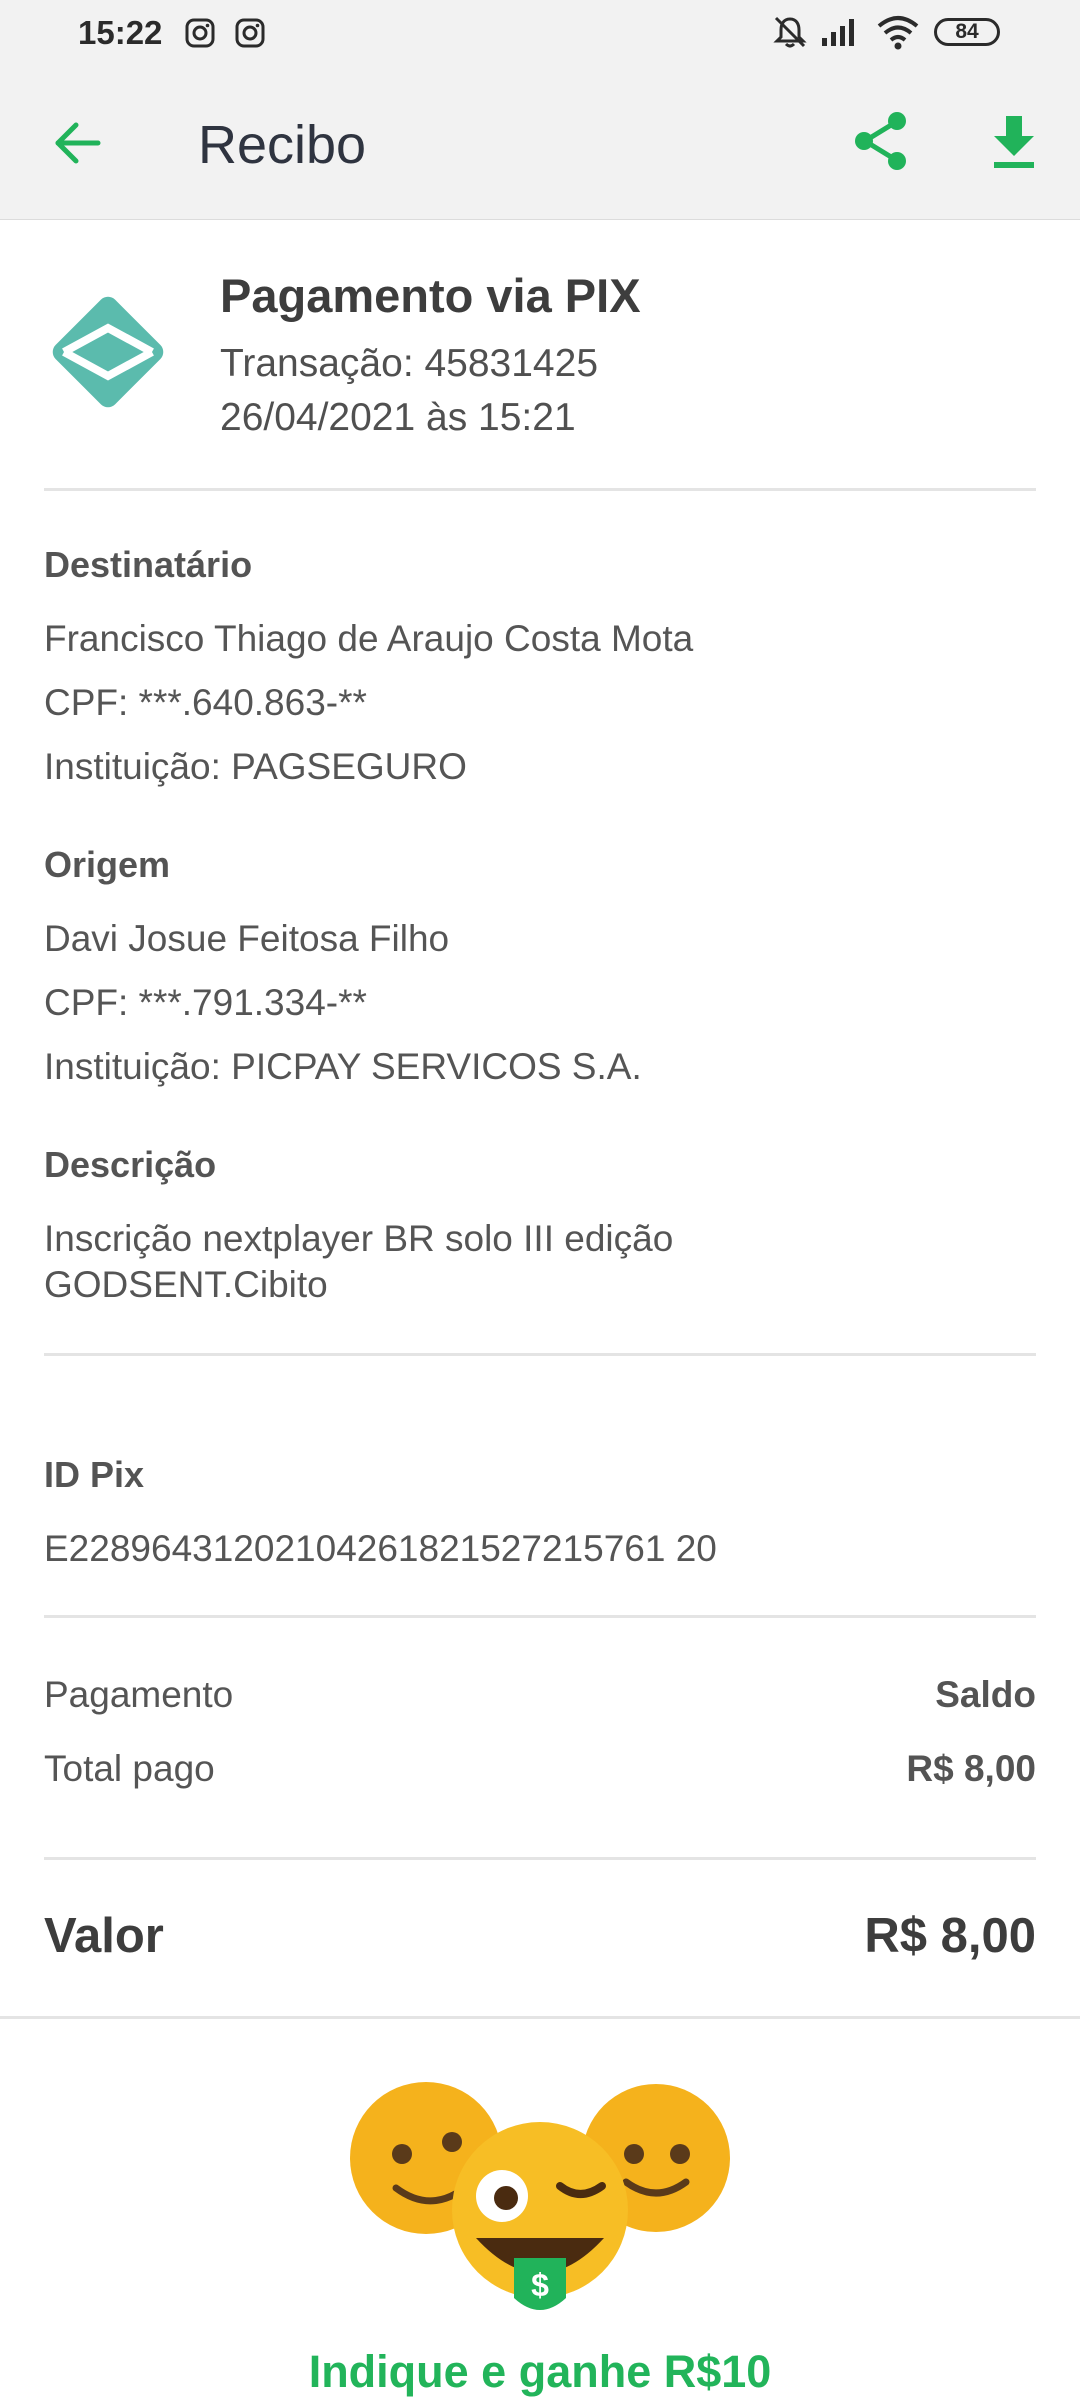 Image resolution: width=1080 pixels, height=2403 pixels. I want to click on descricao-line-2: GODSENT.Cibito, so click(186, 1284).